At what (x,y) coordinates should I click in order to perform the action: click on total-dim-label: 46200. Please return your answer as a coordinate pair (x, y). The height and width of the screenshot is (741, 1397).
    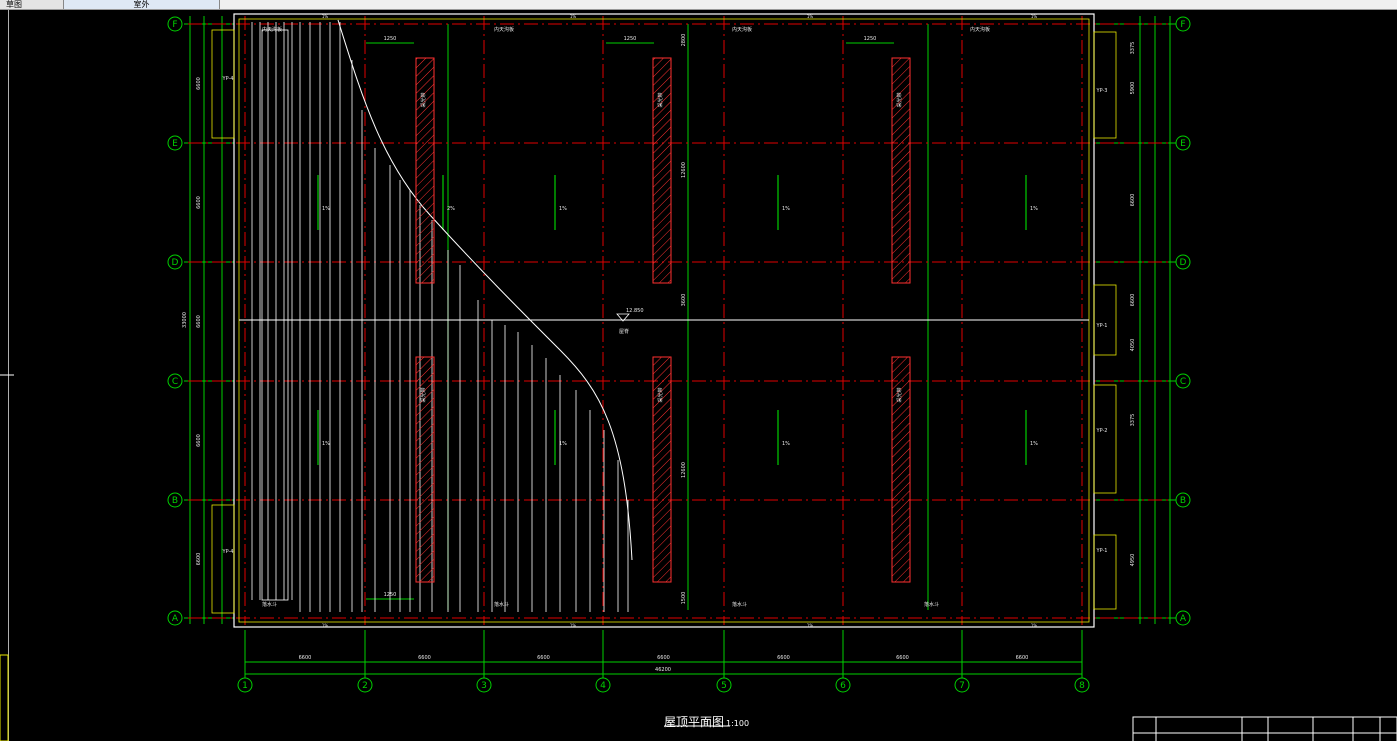
    Looking at the image, I should click on (663, 670).